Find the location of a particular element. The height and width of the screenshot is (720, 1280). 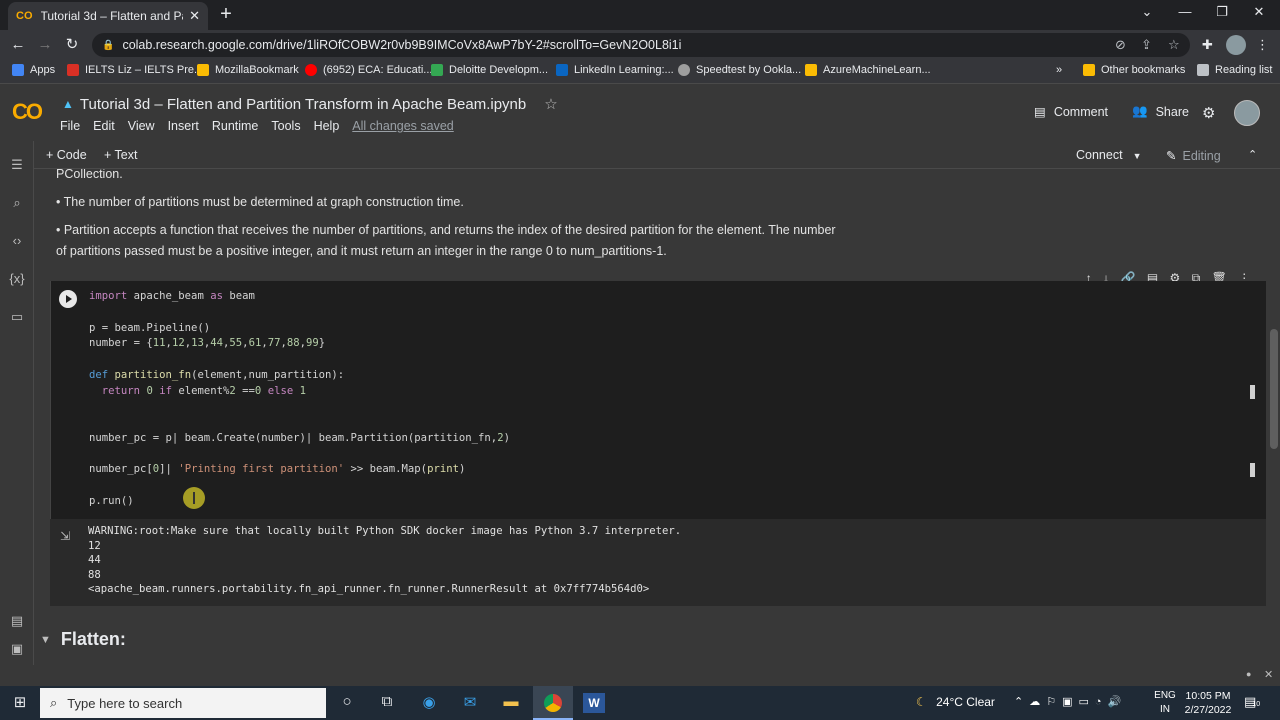

menu-insert: Insert is located at coordinates (183, 126).